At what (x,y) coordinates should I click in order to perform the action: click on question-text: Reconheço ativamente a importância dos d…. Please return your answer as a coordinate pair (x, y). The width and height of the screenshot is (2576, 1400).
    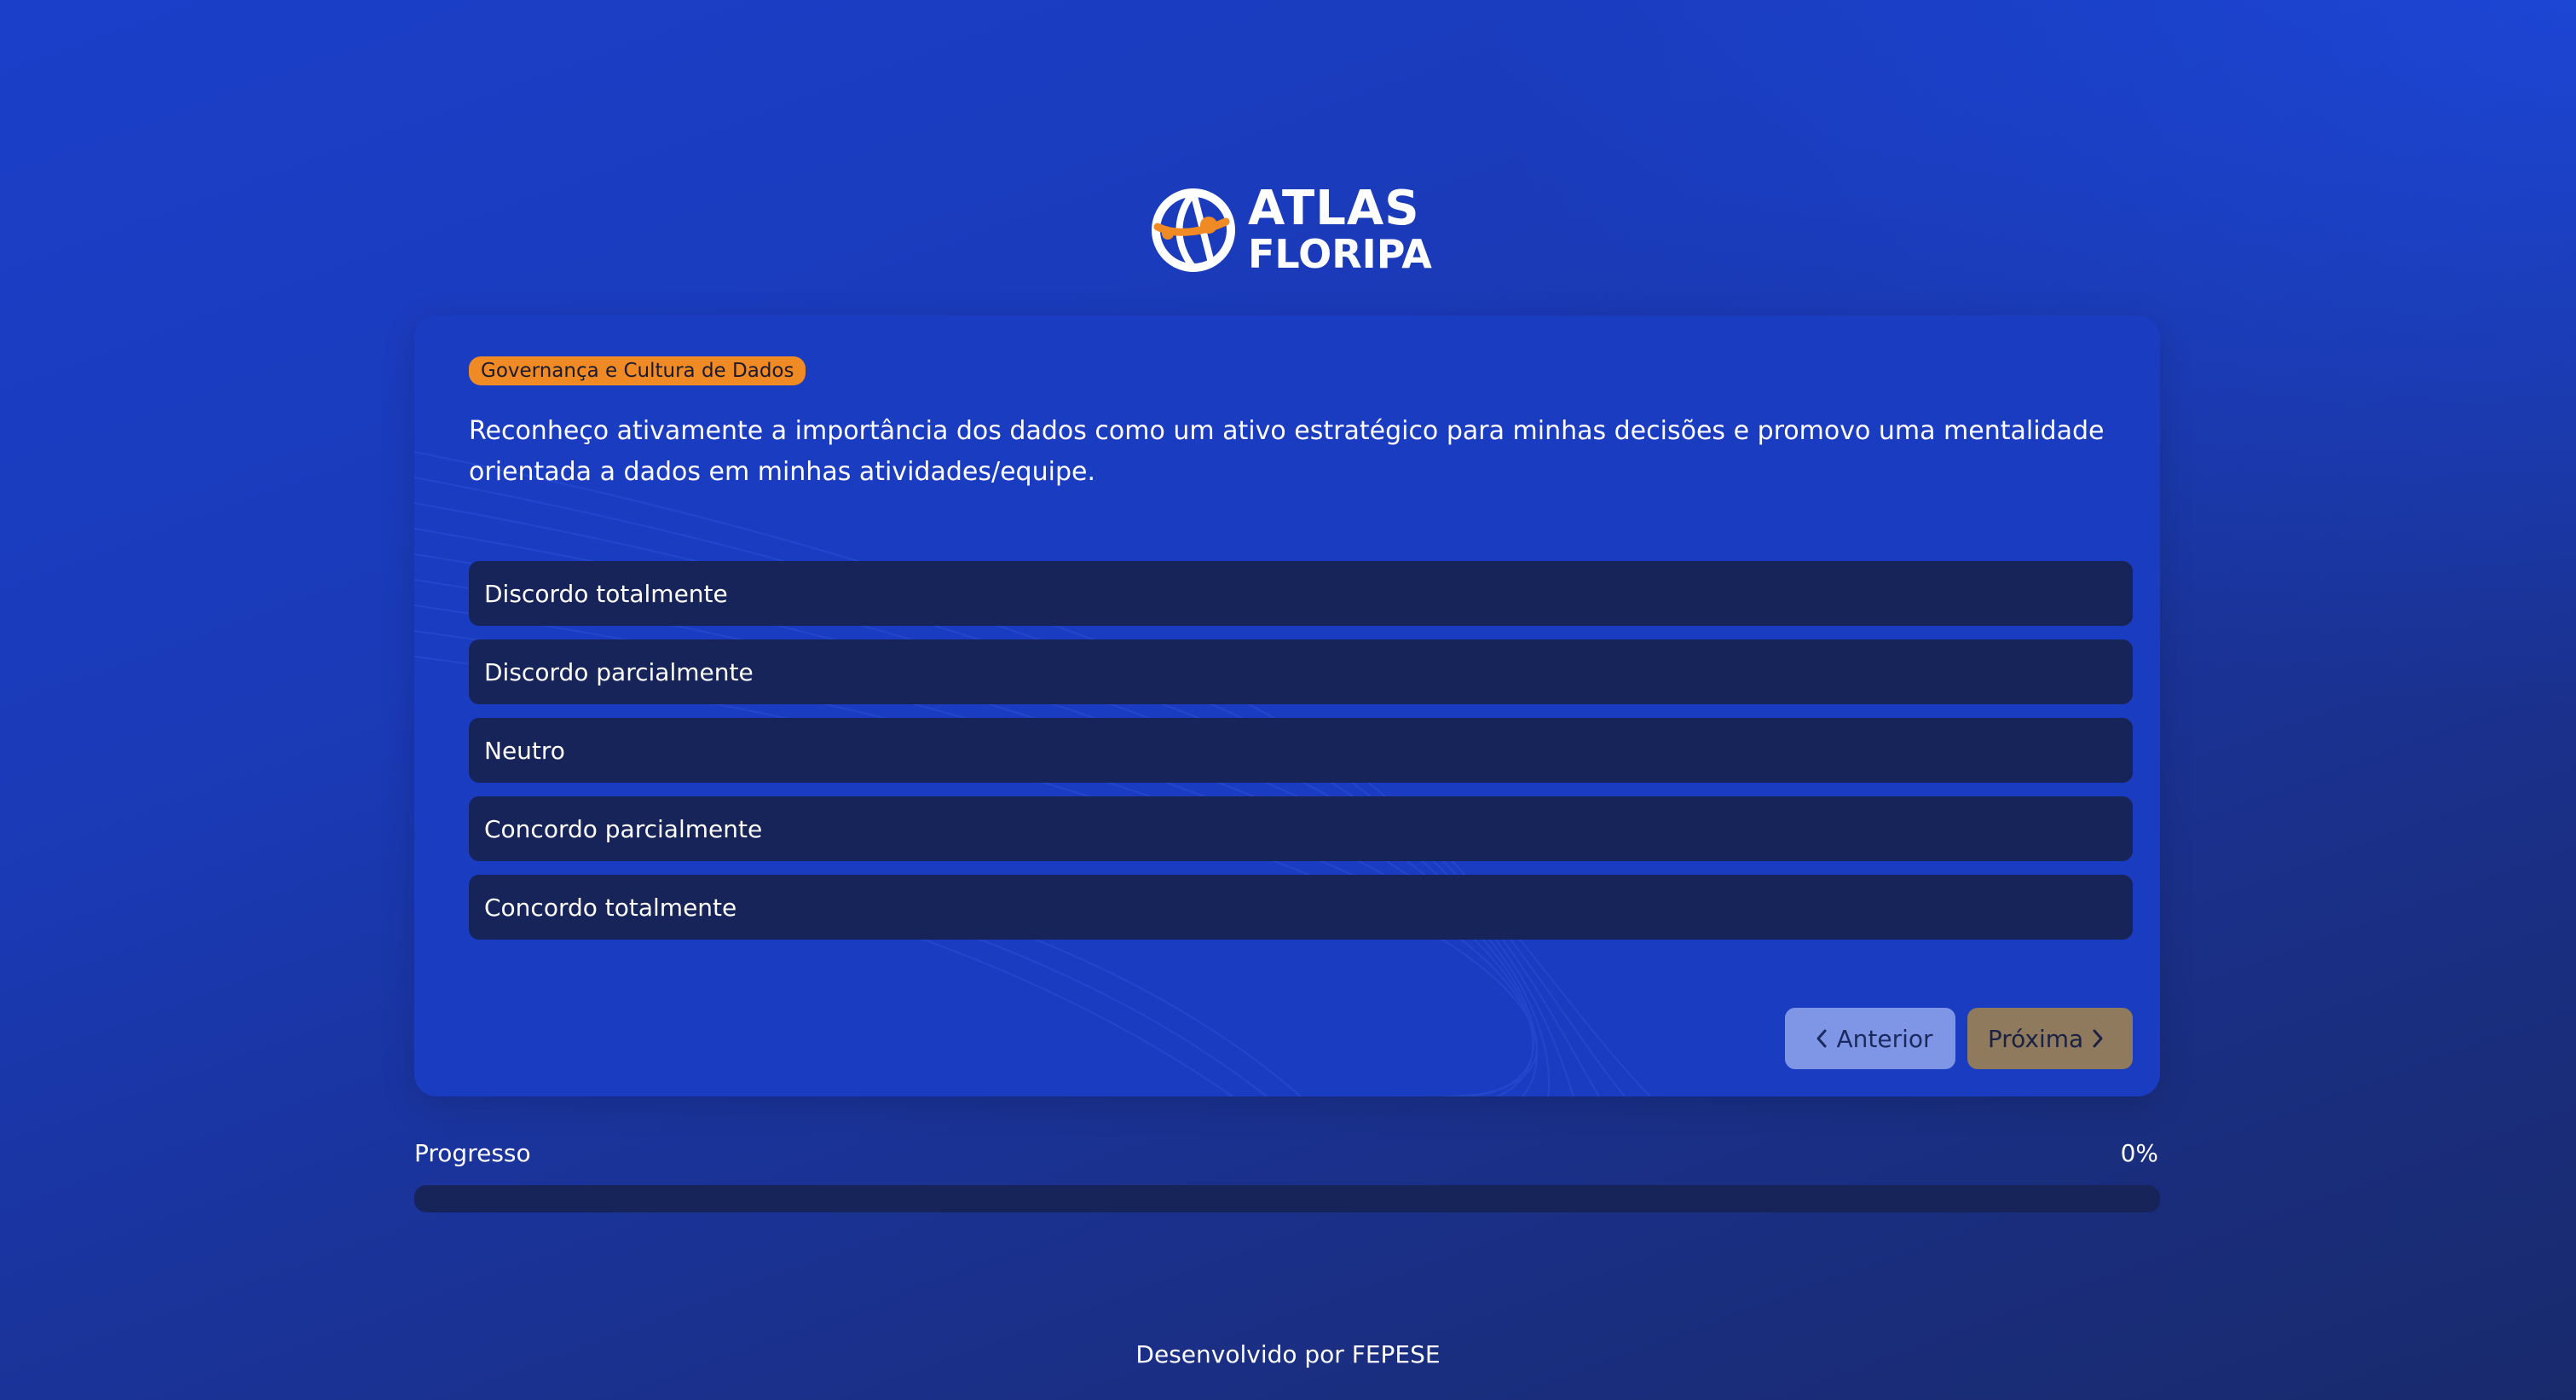
    Looking at the image, I should click on (1287, 451).